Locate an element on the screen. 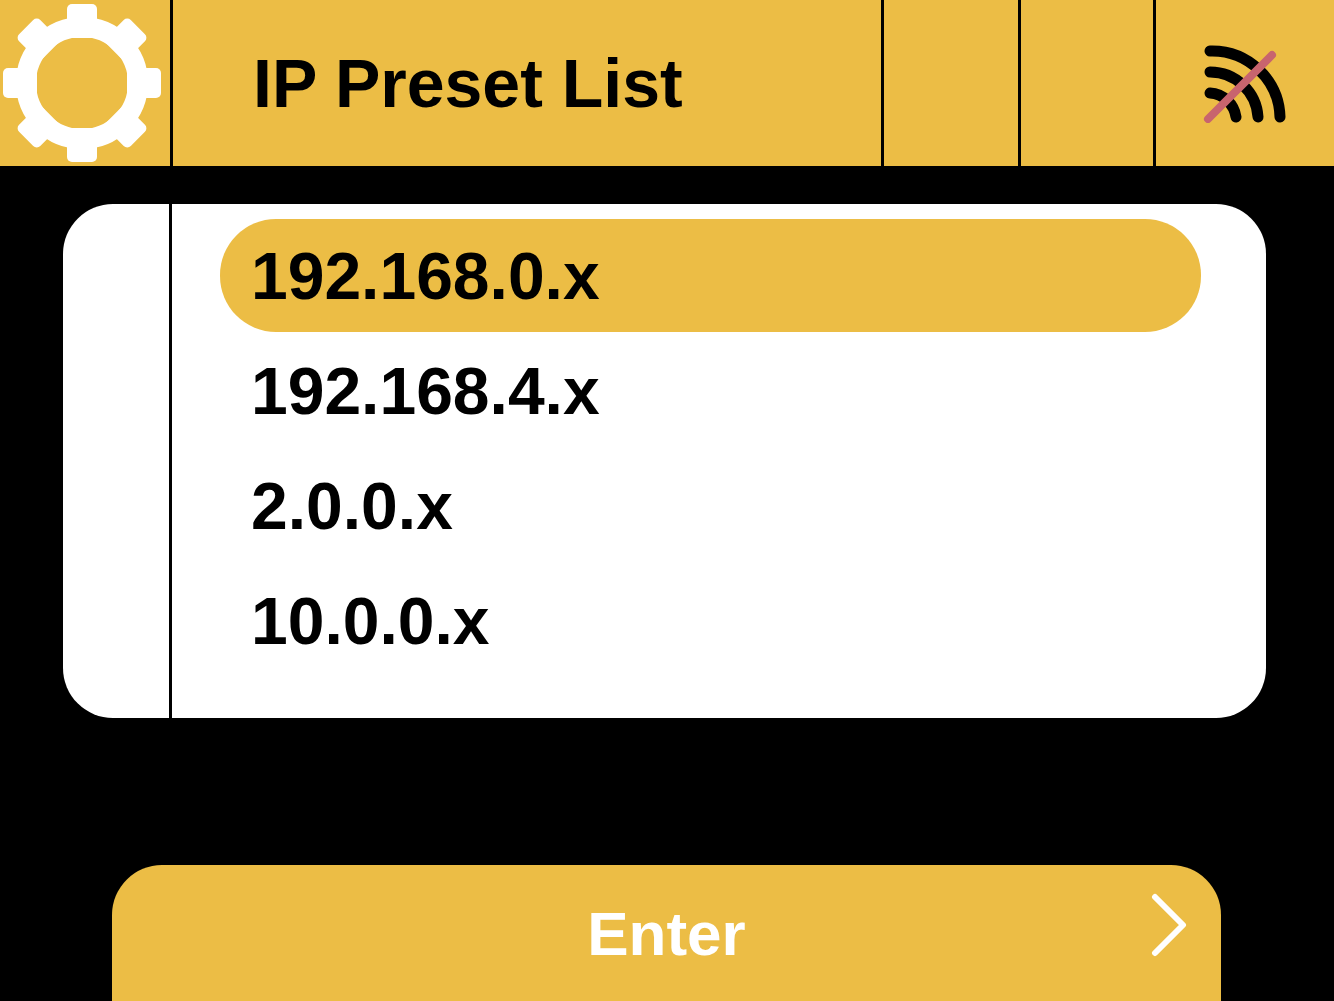  gear-icon is located at coordinates (82, 83).